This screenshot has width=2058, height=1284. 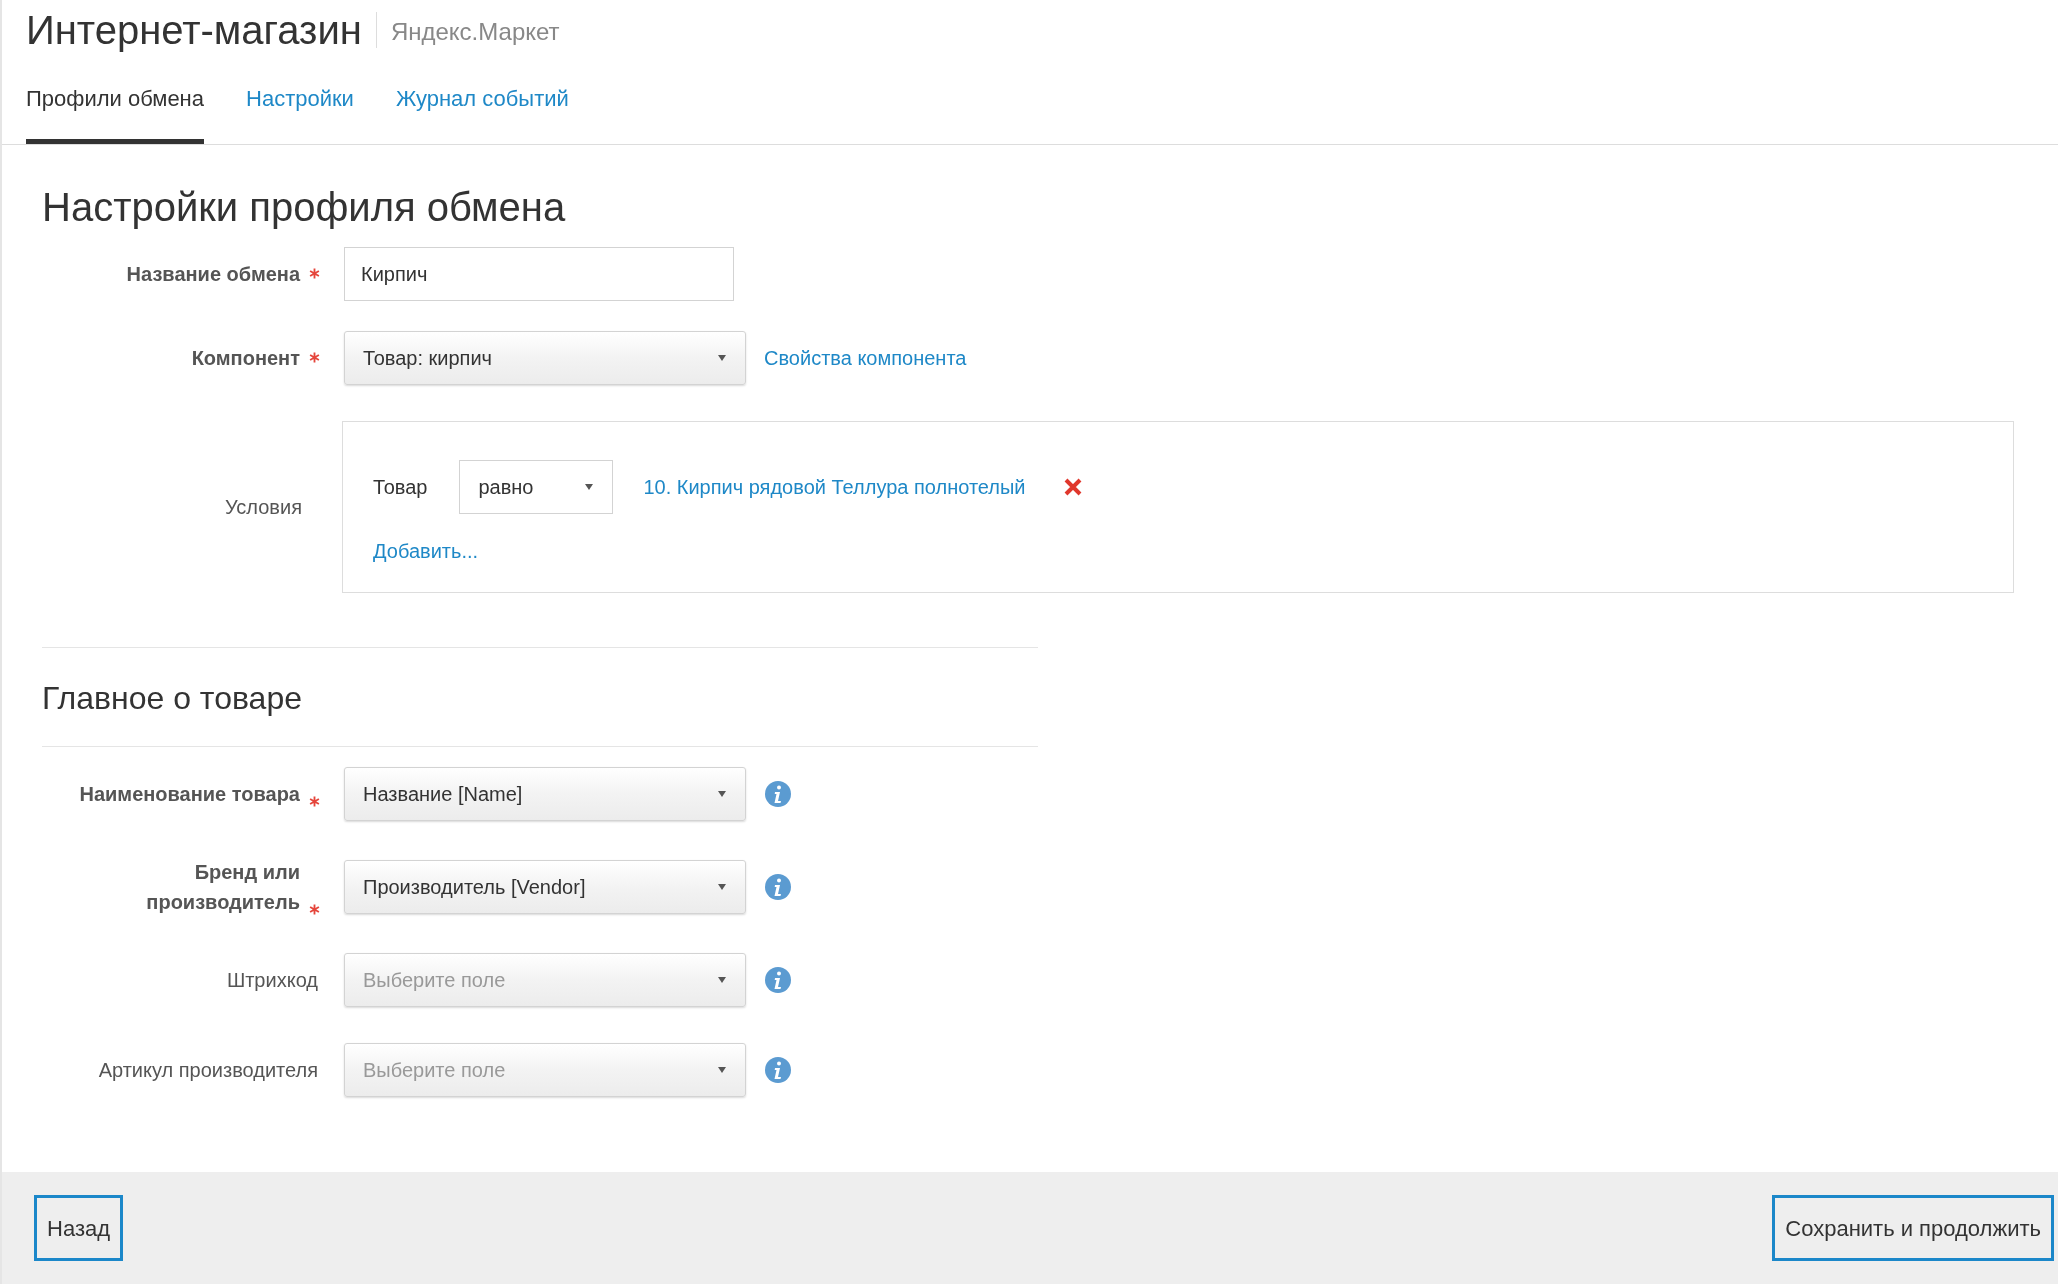 What do you see at coordinates (263, 507) in the screenshot?
I see `field-label: Условия` at bounding box center [263, 507].